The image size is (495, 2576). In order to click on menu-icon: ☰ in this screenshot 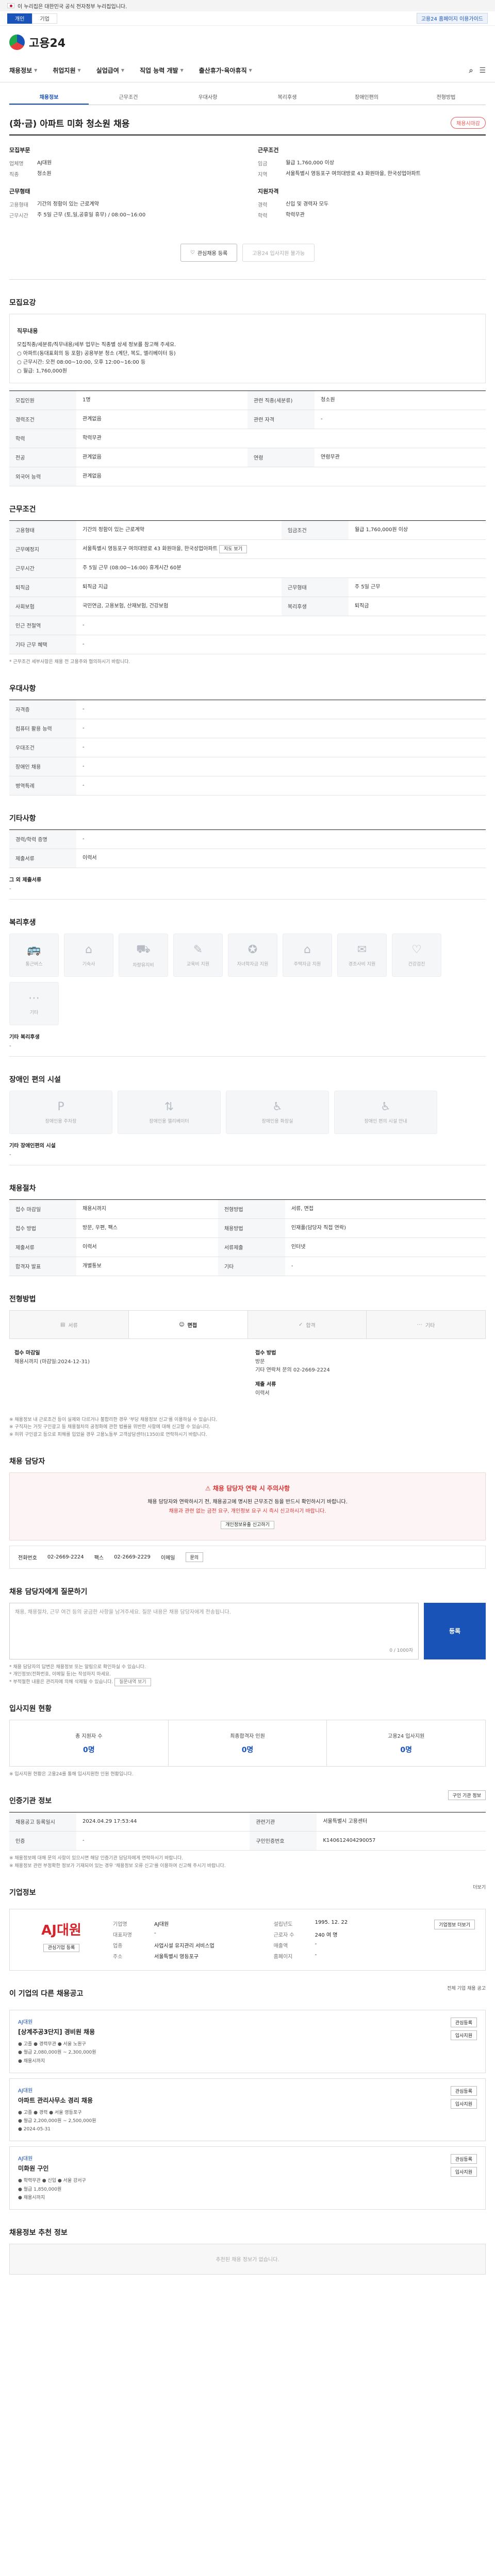, I will do `click(482, 70)`.